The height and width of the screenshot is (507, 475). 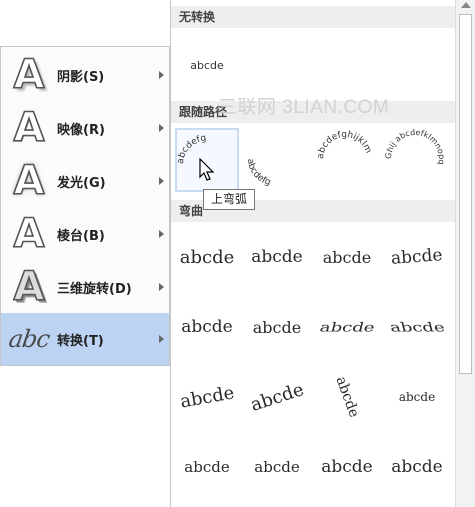 I want to click on text-3d-rotation-icon: A, so click(x=29, y=287).